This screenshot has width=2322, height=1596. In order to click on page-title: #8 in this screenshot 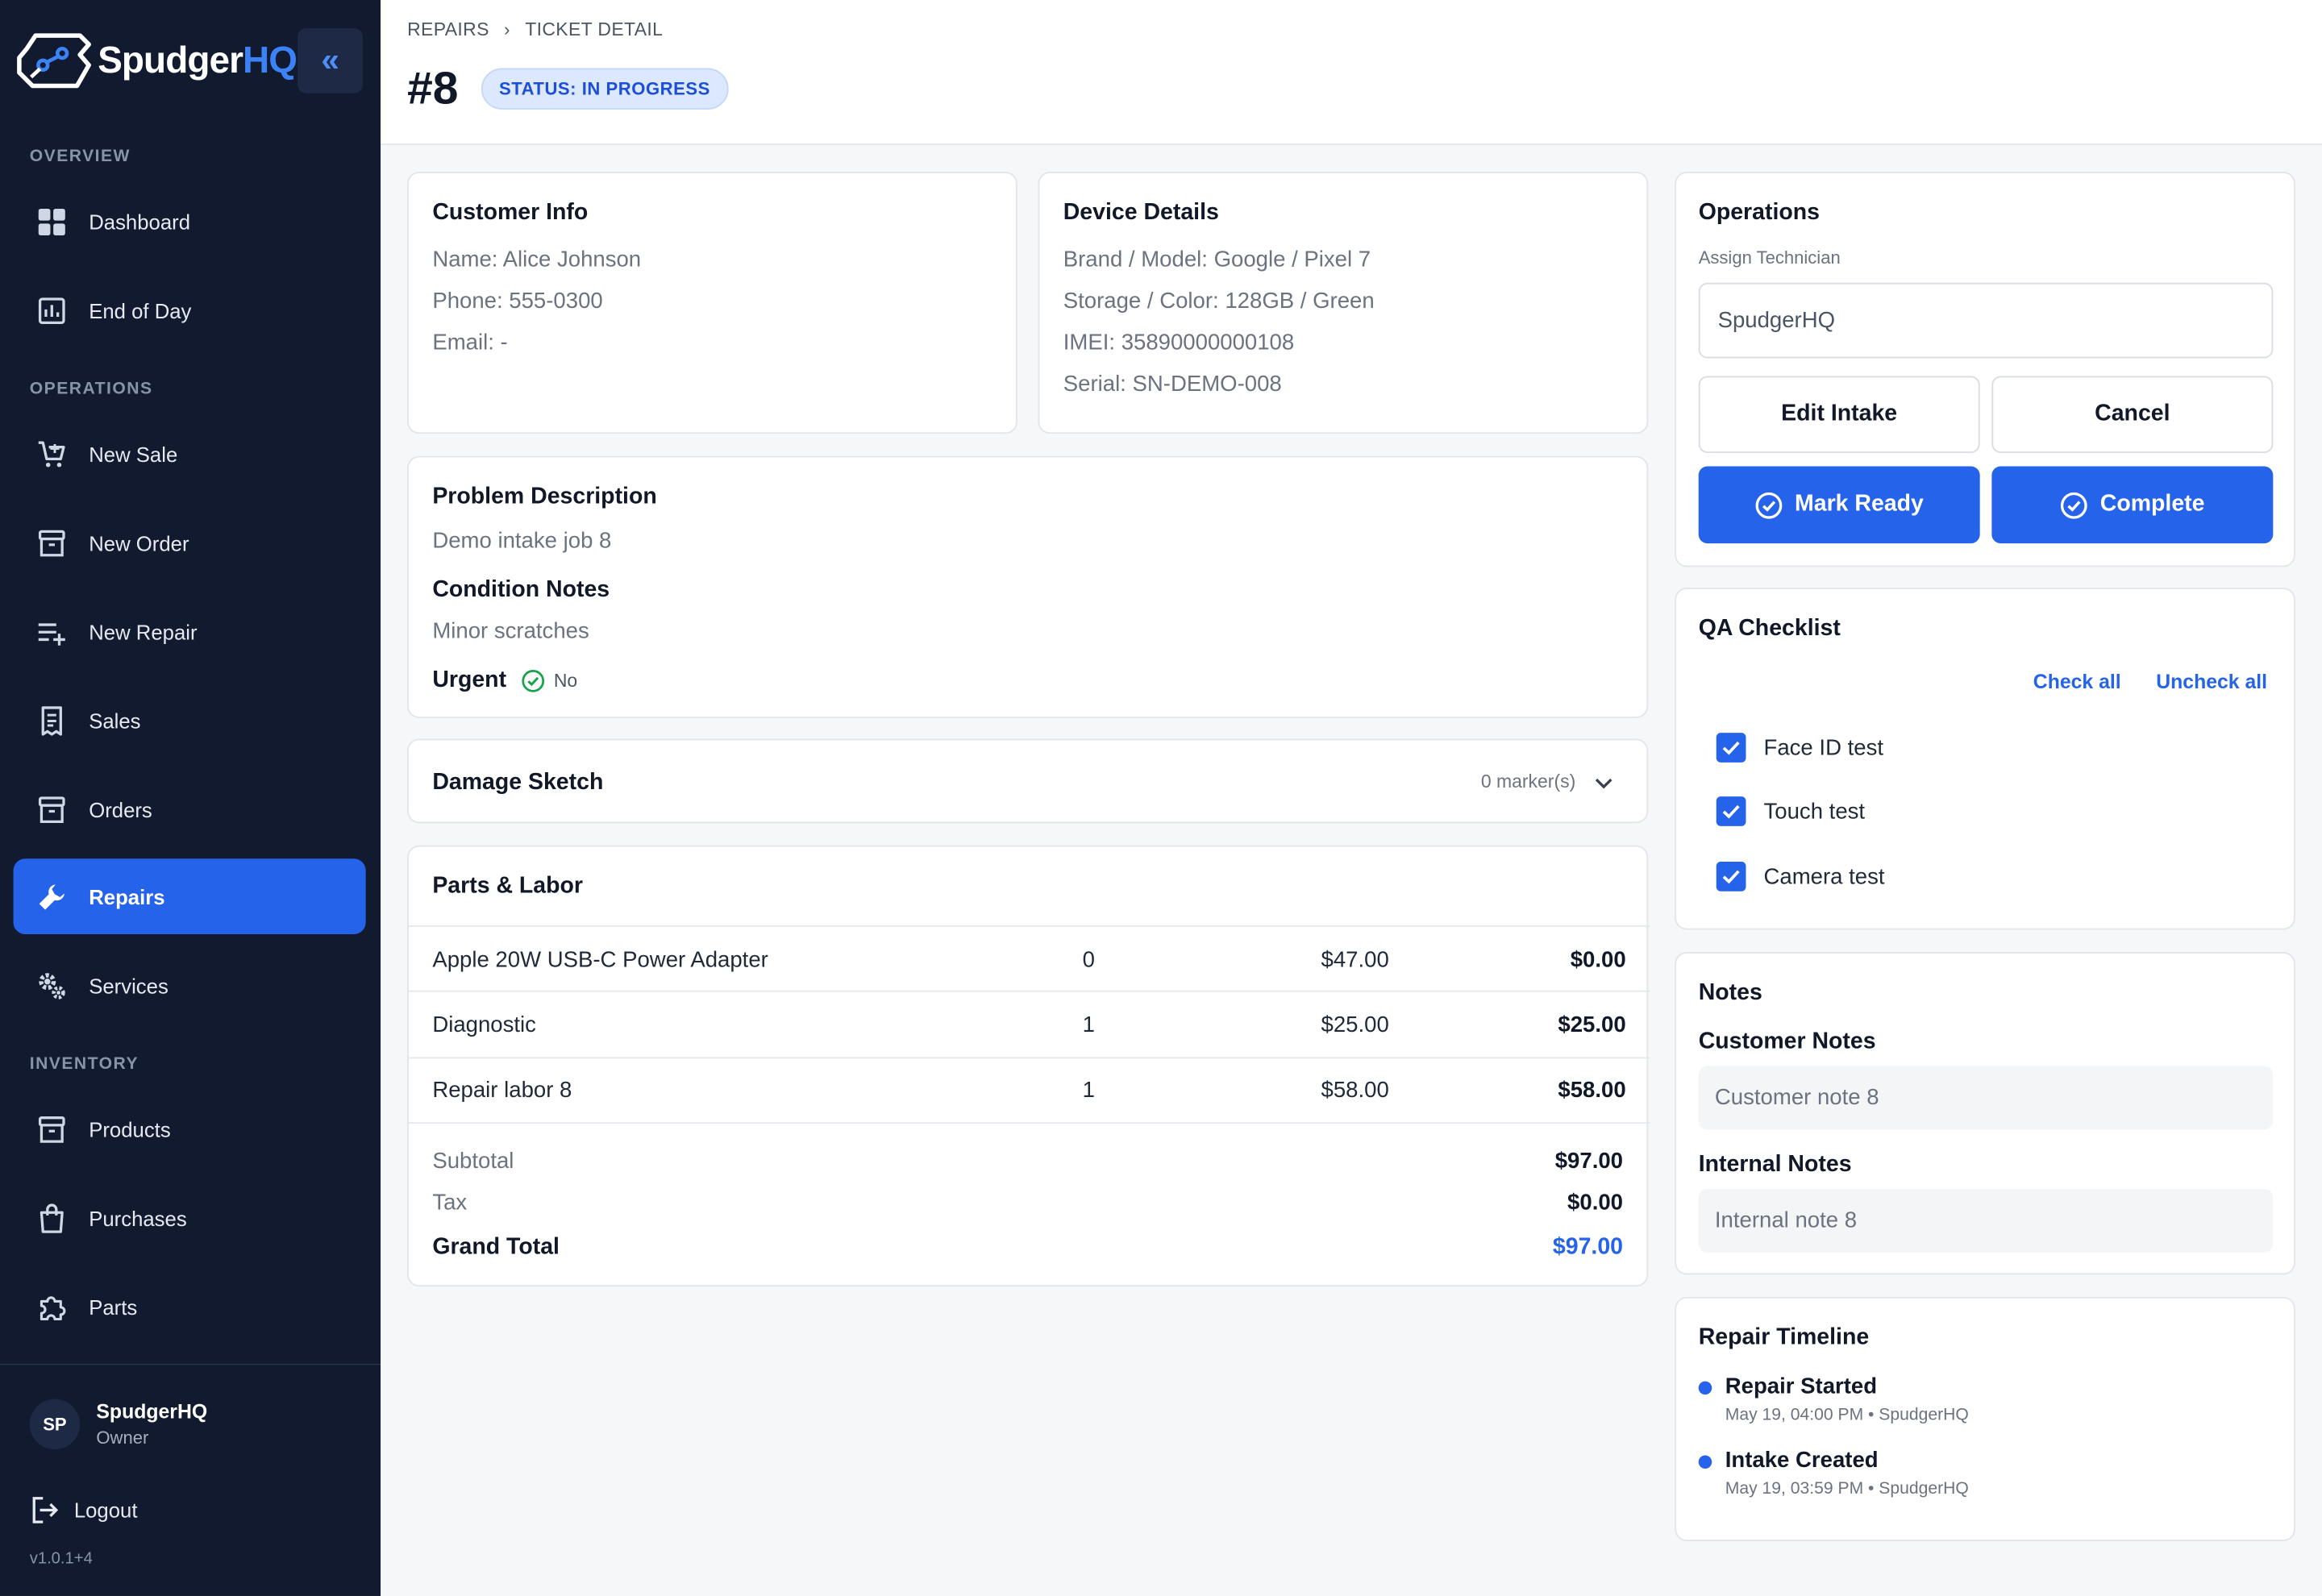, I will do `click(433, 88)`.